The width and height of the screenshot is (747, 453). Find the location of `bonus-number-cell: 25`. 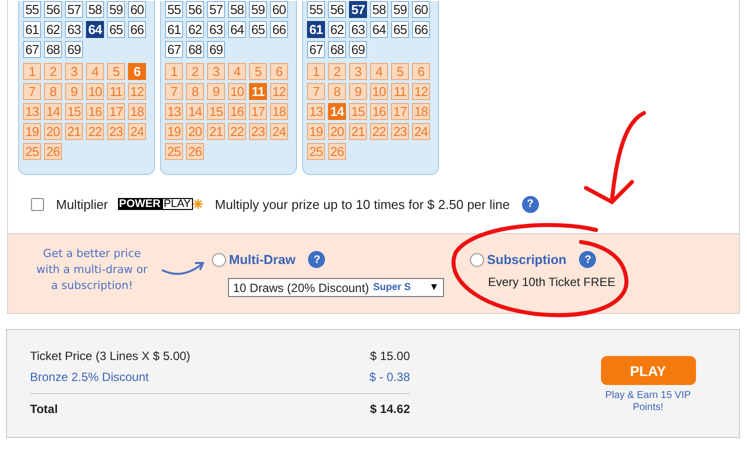

bonus-number-cell: 25 is located at coordinates (32, 151).